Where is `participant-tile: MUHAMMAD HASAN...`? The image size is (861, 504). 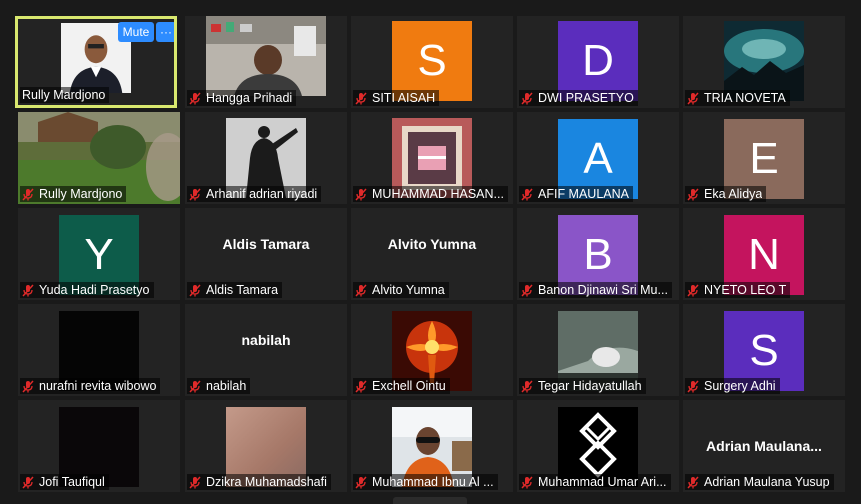
participant-tile: MUHAMMAD HASAN... is located at coordinates (432, 158).